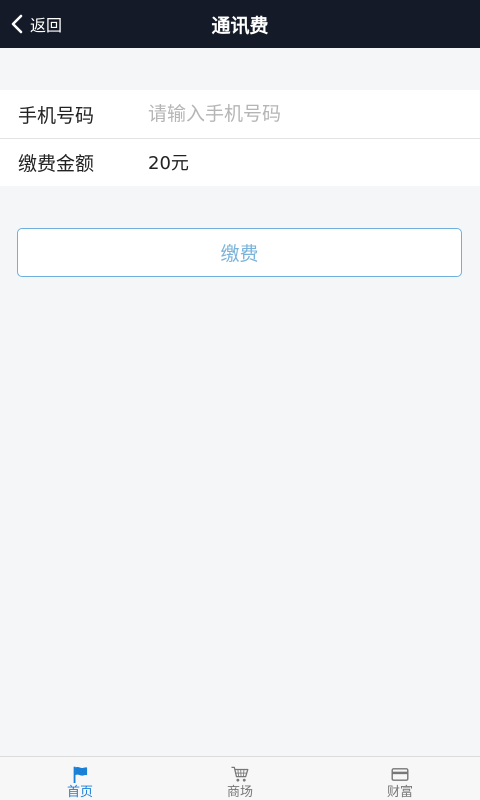 This screenshot has width=480, height=800. Describe the element at coordinates (168, 162) in the screenshot. I see `amount-value: 20元` at that location.